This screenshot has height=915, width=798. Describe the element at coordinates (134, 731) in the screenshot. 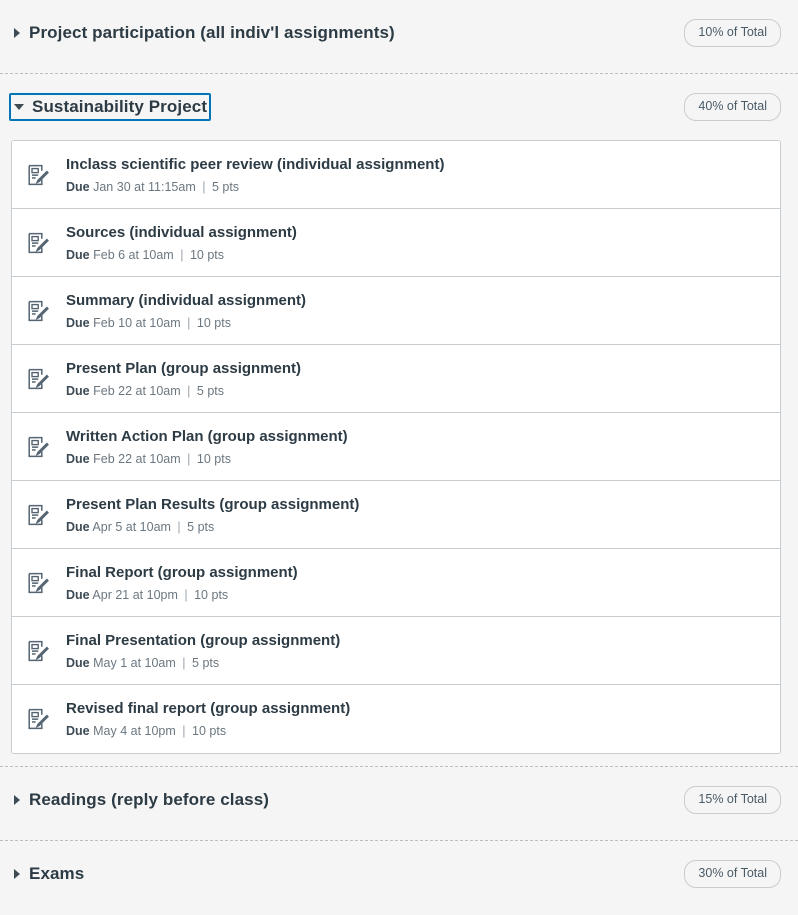

I see `due-date: May 4 at 10pm` at that location.